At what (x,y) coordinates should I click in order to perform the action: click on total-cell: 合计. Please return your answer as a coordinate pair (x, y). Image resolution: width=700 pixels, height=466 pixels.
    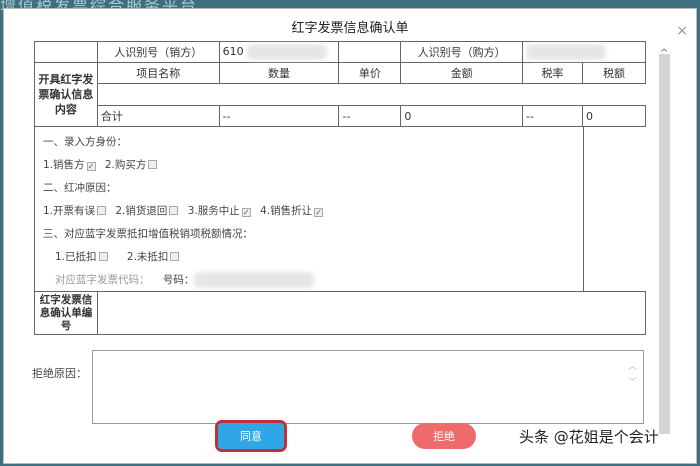
    Looking at the image, I should click on (158, 116).